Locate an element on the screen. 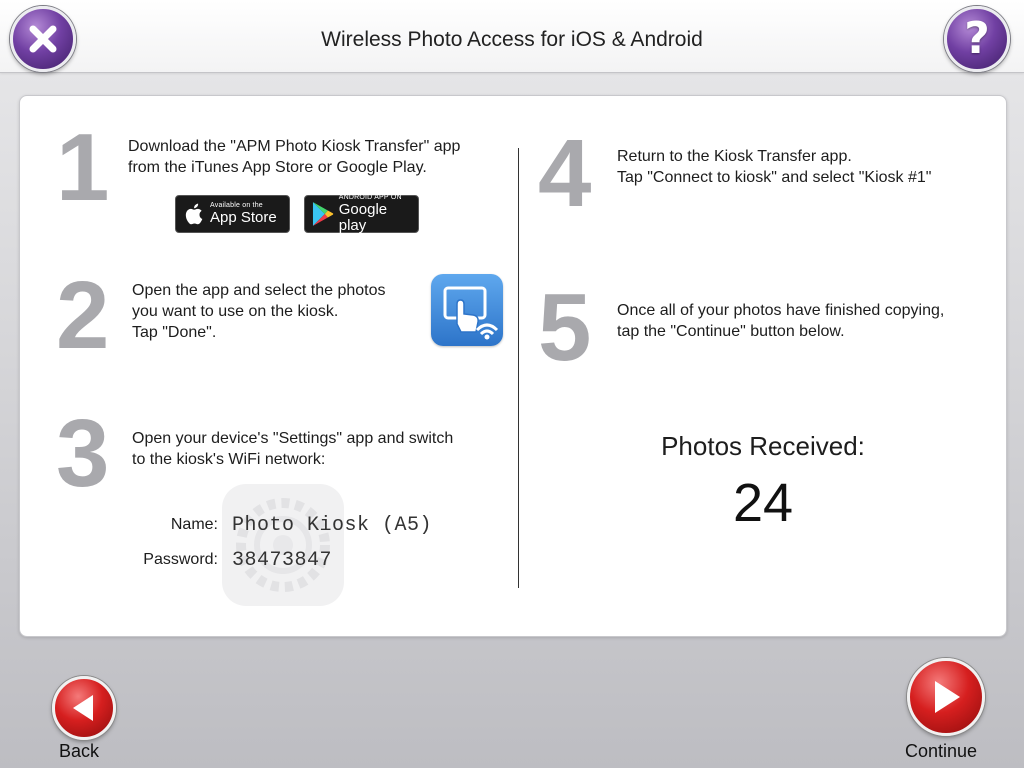 The image size is (1024, 768). step-2-number: 2 is located at coordinates (83, 315).